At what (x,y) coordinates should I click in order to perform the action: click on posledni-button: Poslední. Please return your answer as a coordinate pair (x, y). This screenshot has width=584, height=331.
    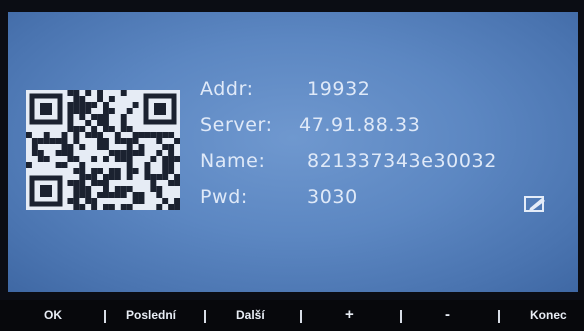
    Looking at the image, I should click on (151, 315).